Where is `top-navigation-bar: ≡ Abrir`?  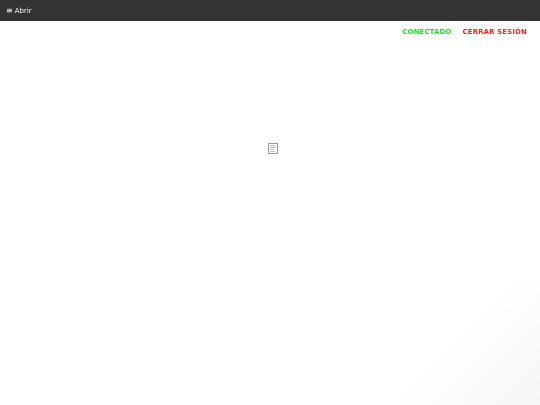 top-navigation-bar: ≡ Abrir is located at coordinates (270, 10).